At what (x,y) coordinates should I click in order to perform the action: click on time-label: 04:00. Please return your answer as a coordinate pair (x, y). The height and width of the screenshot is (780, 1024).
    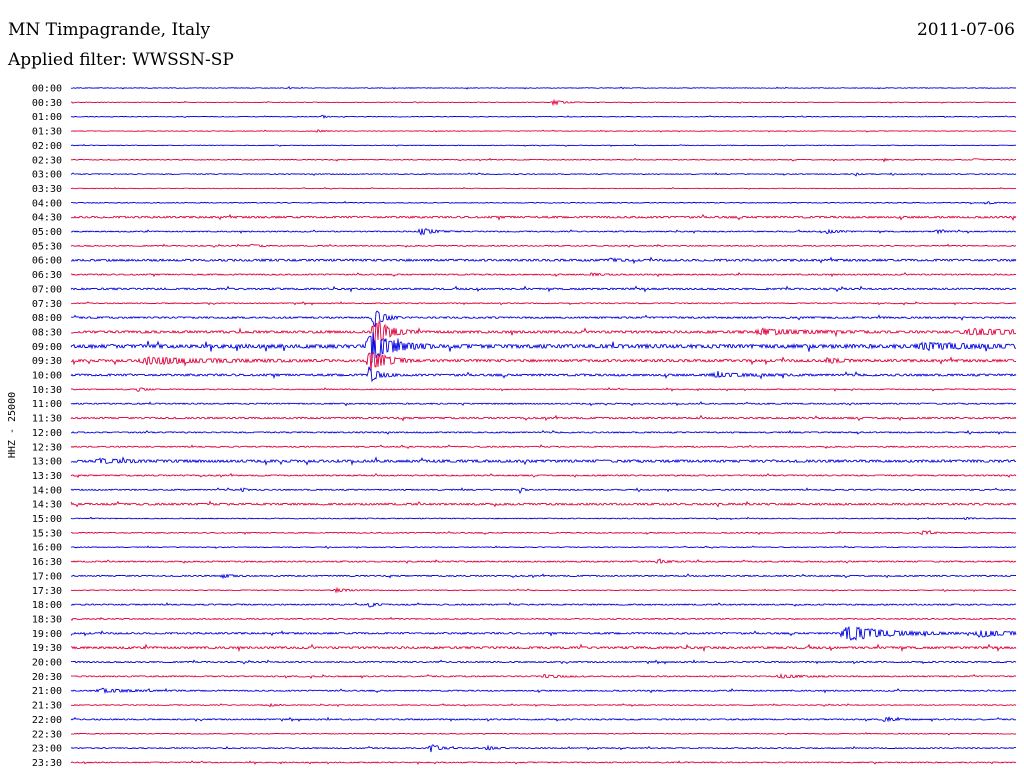
    Looking at the image, I should click on (47, 203).